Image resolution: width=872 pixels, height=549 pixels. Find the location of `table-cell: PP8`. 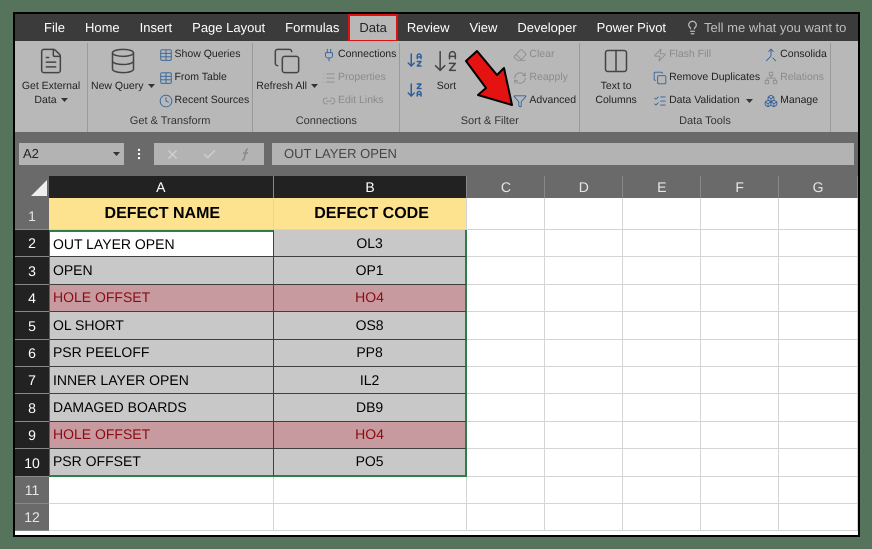

table-cell: PP8 is located at coordinates (371, 353).